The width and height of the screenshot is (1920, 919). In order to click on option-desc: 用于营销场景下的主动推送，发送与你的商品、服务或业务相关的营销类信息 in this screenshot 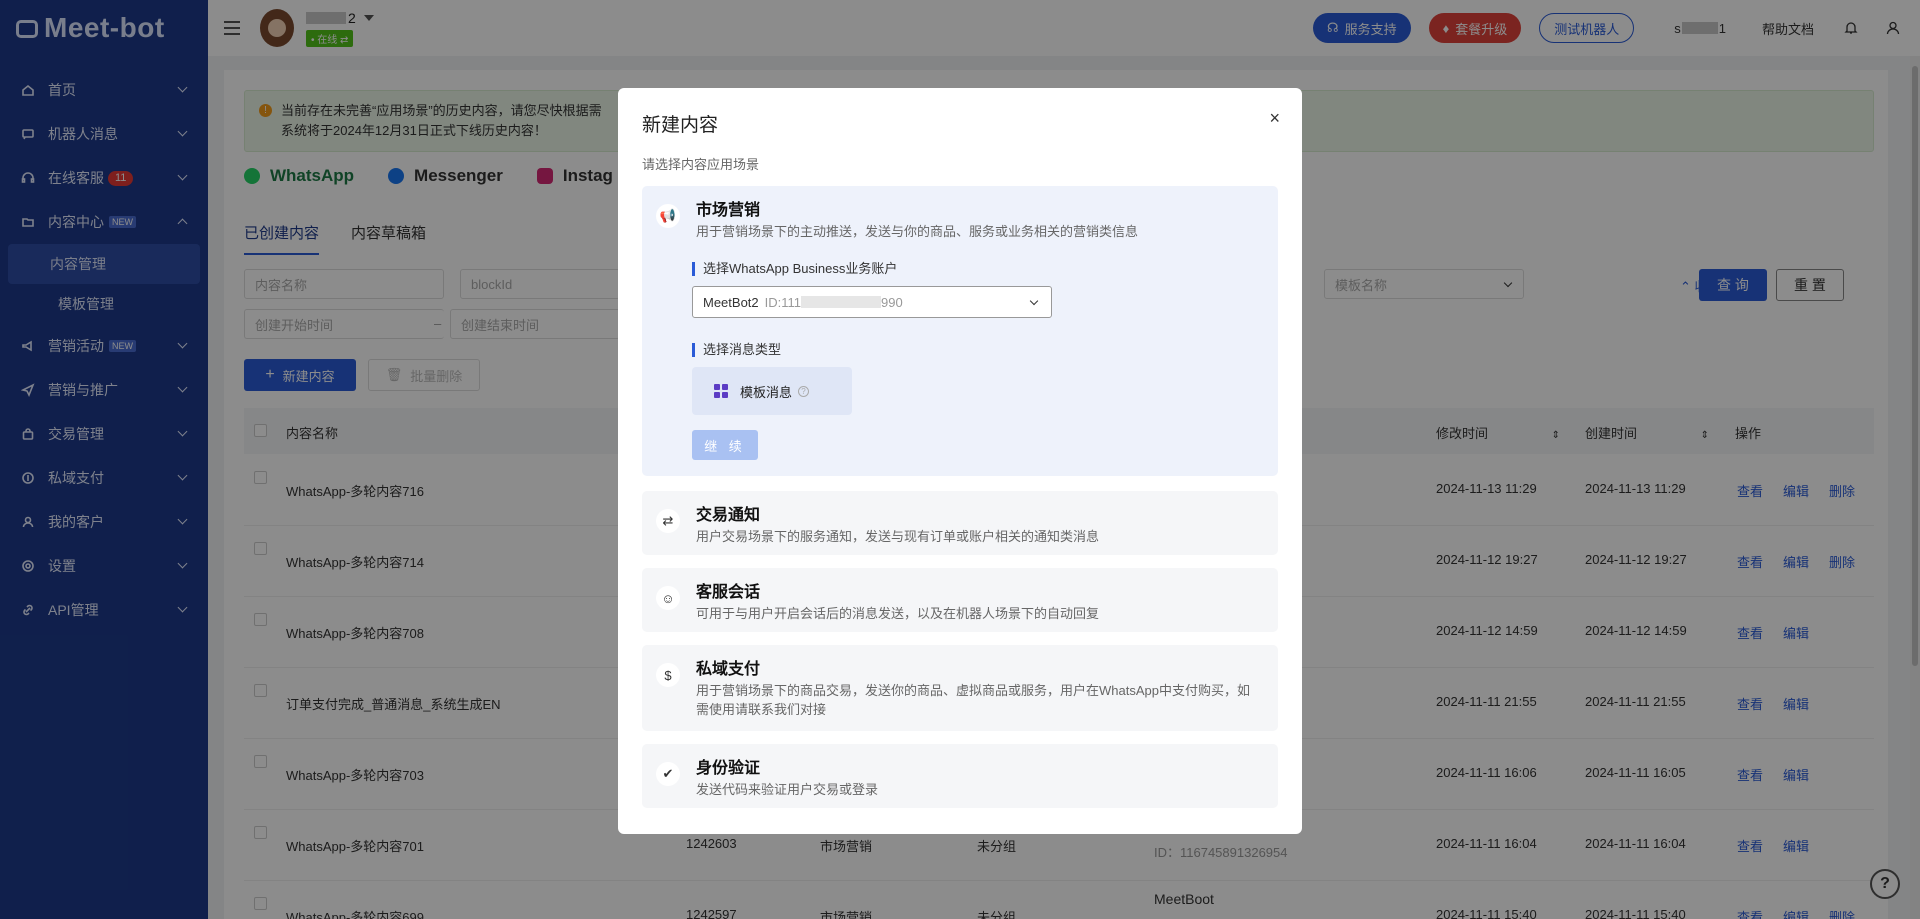, I will do `click(917, 231)`.